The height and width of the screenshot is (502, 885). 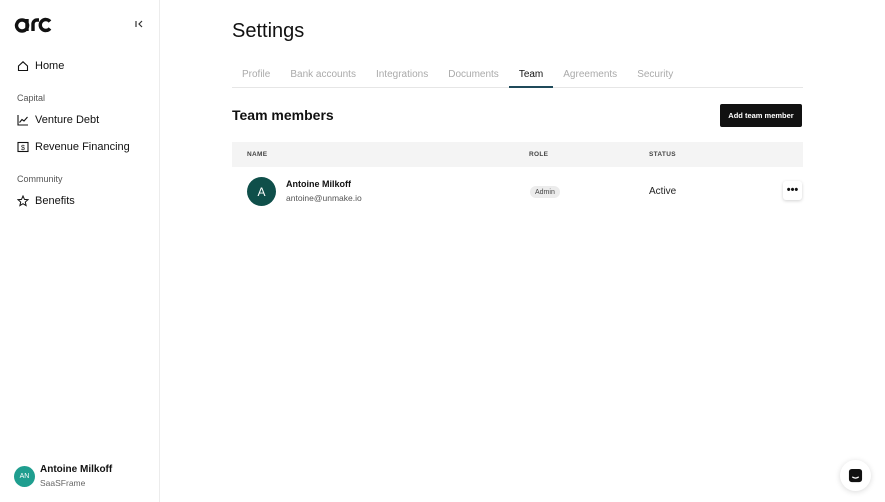 I want to click on tab-team: Team, so click(x=531, y=76).